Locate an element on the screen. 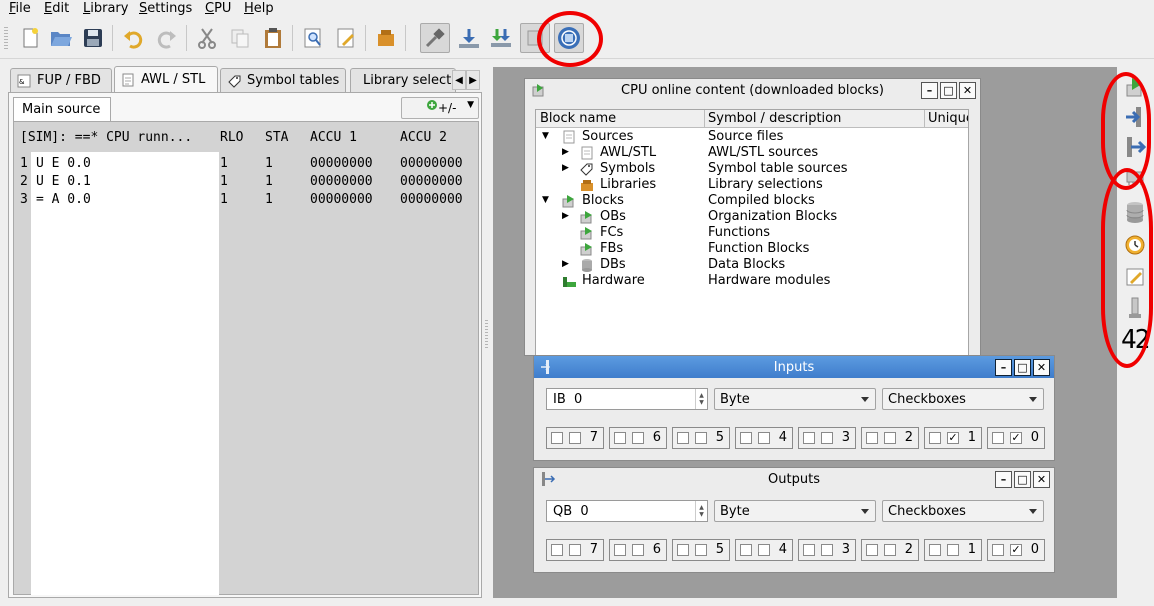 The height and width of the screenshot is (606, 1154). column-divider is located at coordinates (924, 119).